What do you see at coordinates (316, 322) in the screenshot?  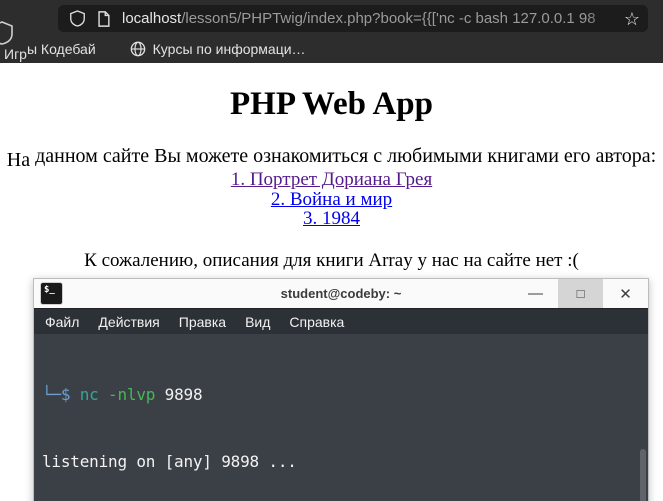 I see `menu-help: Справка` at bounding box center [316, 322].